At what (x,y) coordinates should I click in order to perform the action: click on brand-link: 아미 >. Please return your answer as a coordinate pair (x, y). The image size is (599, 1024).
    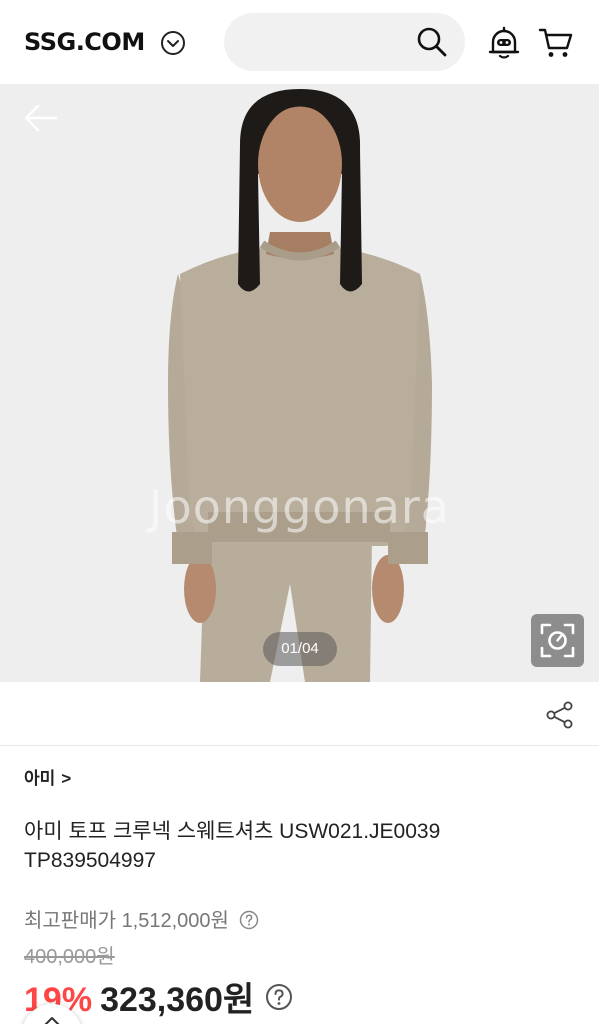
    Looking at the image, I should click on (47, 776).